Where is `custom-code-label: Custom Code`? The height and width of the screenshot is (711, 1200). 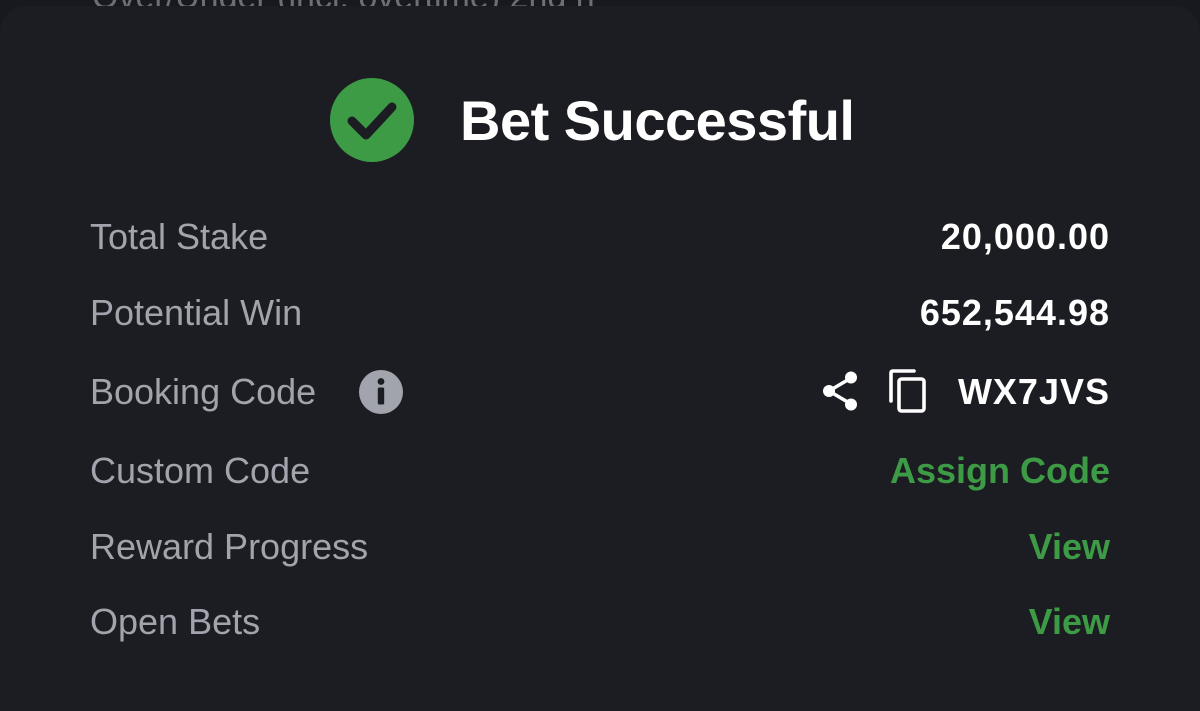 custom-code-label: Custom Code is located at coordinates (200, 470).